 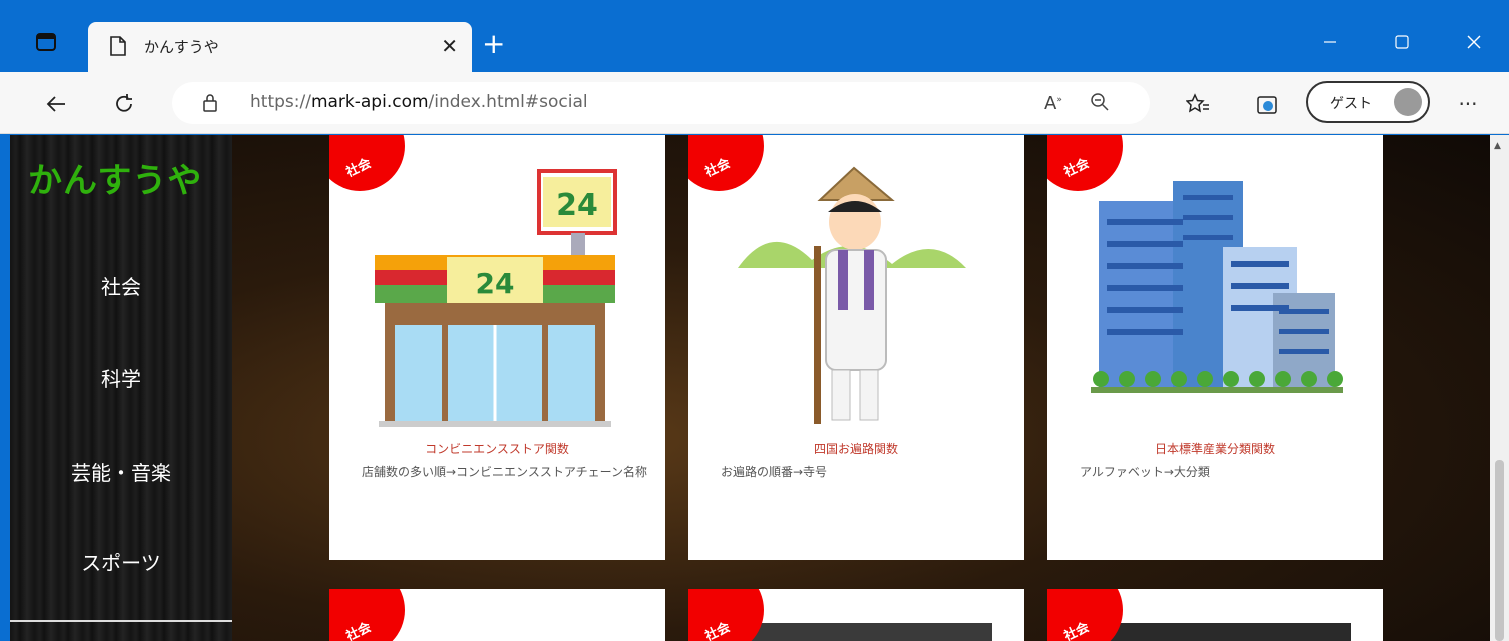 What do you see at coordinates (1402, 42) in the screenshot?
I see `maximize-icon` at bounding box center [1402, 42].